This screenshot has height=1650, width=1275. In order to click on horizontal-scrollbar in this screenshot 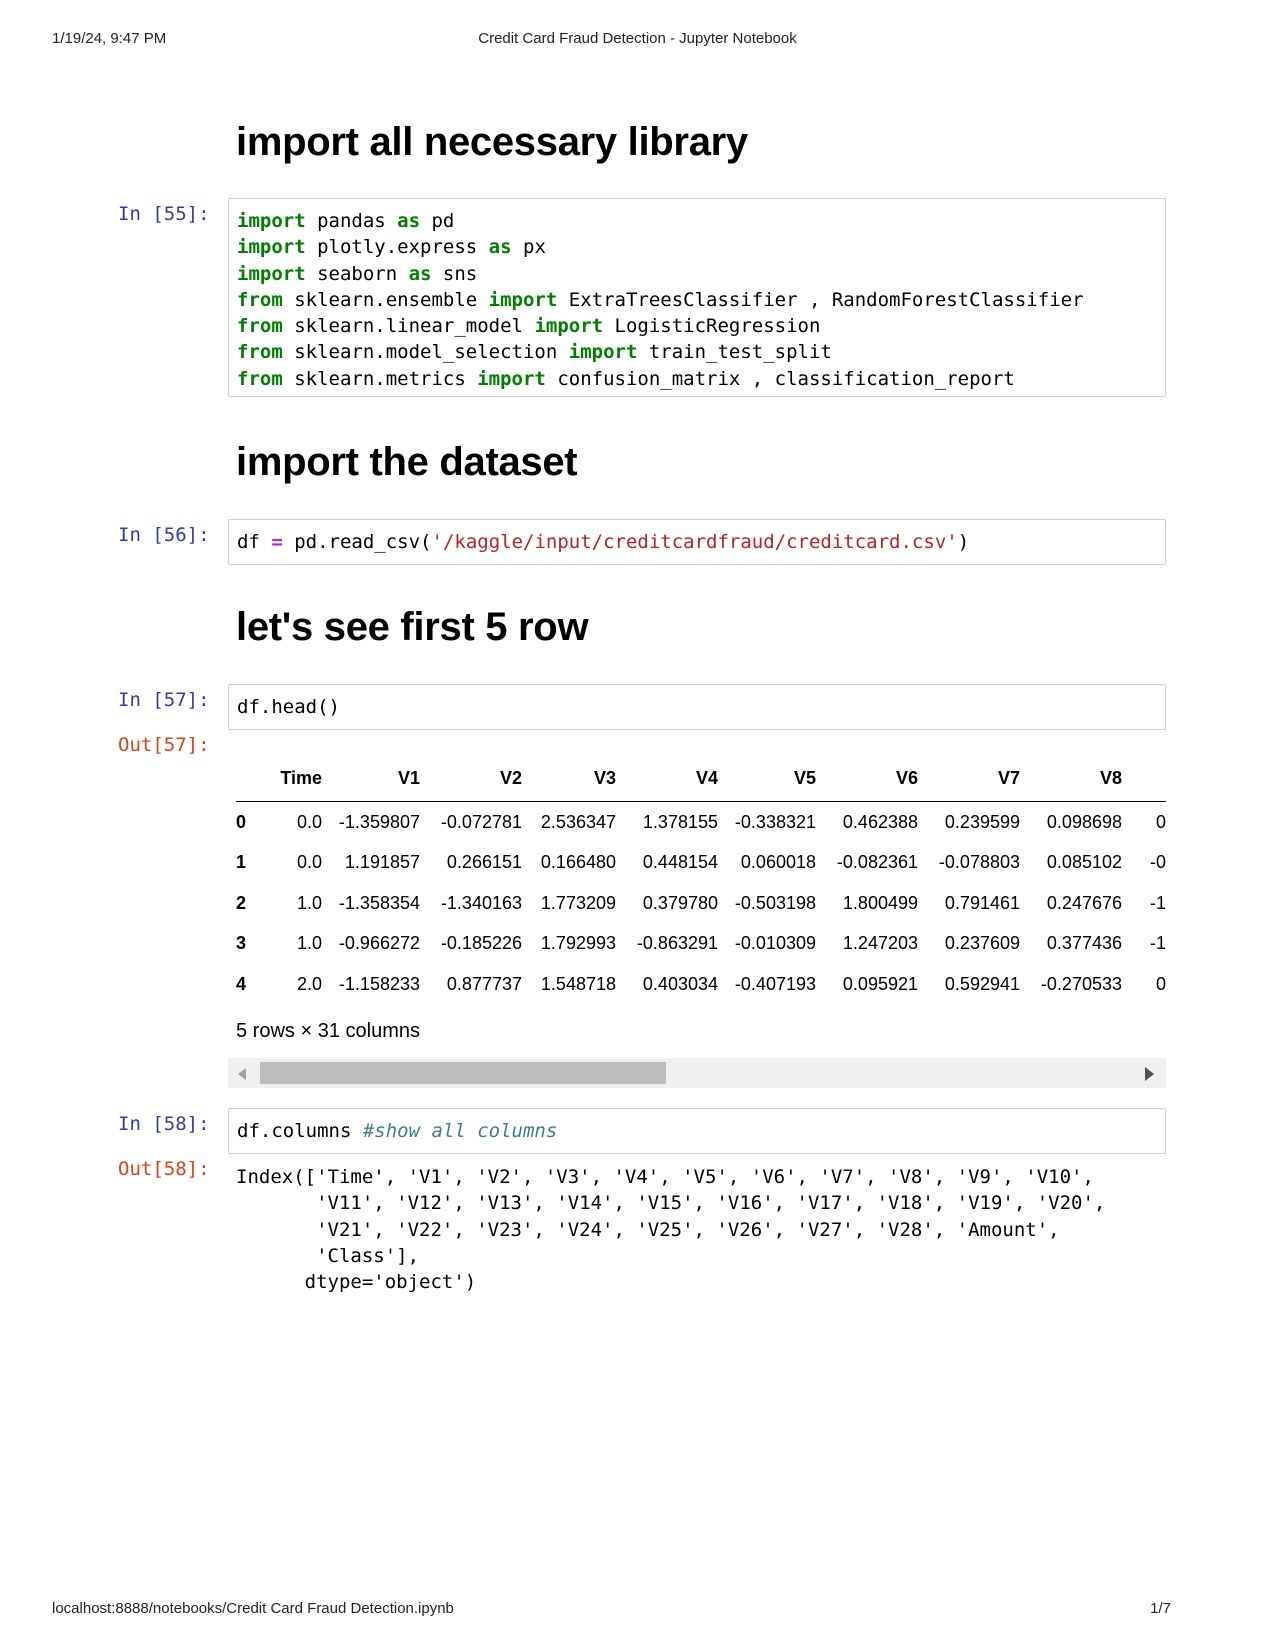, I will do `click(697, 1073)`.